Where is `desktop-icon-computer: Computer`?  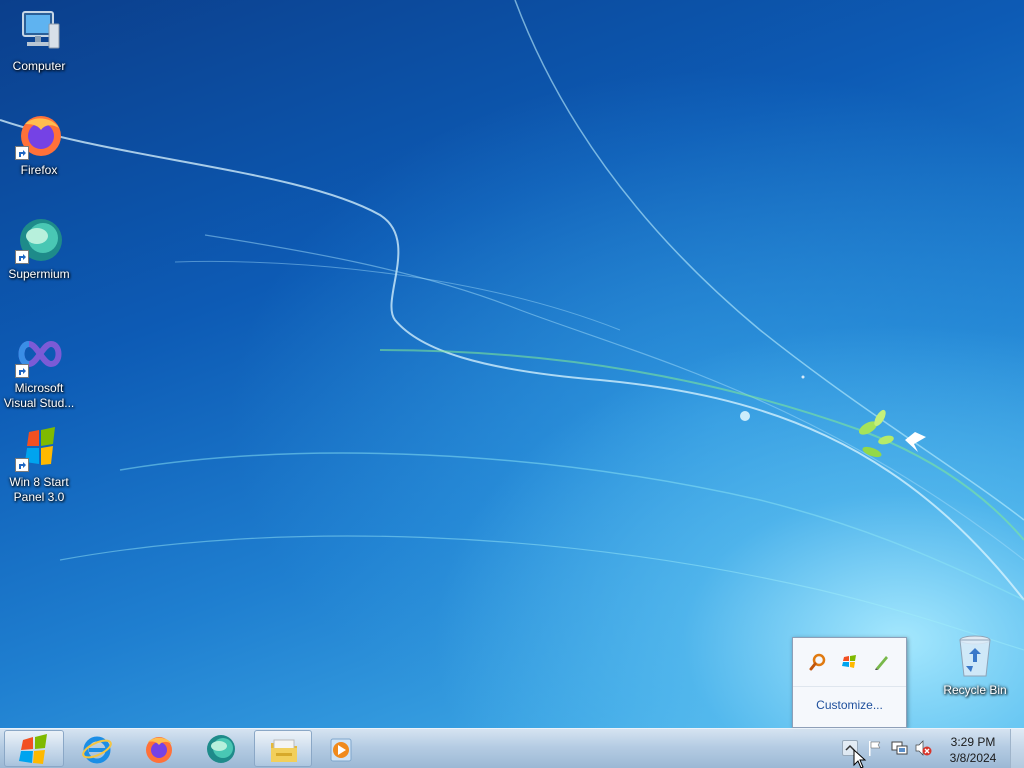
desktop-icon-computer: Computer is located at coordinates (39, 41).